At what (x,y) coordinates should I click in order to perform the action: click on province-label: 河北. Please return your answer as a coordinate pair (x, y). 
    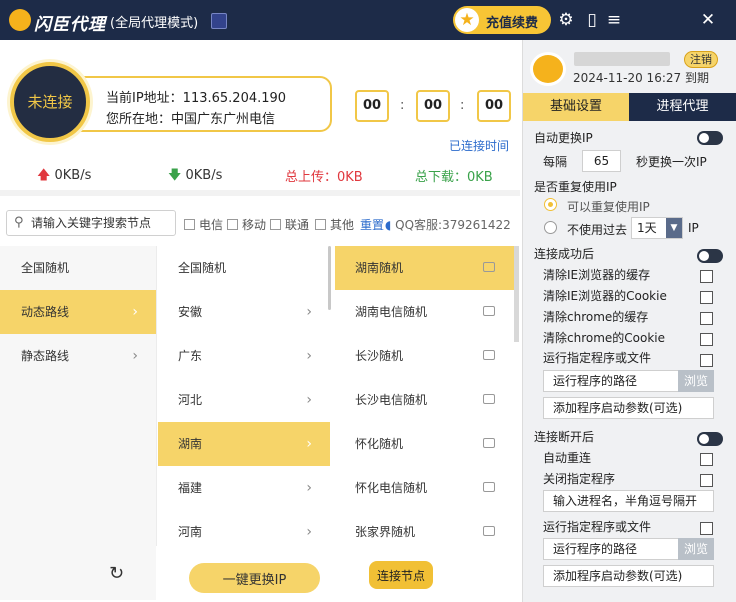
    Looking at the image, I should click on (190, 400).